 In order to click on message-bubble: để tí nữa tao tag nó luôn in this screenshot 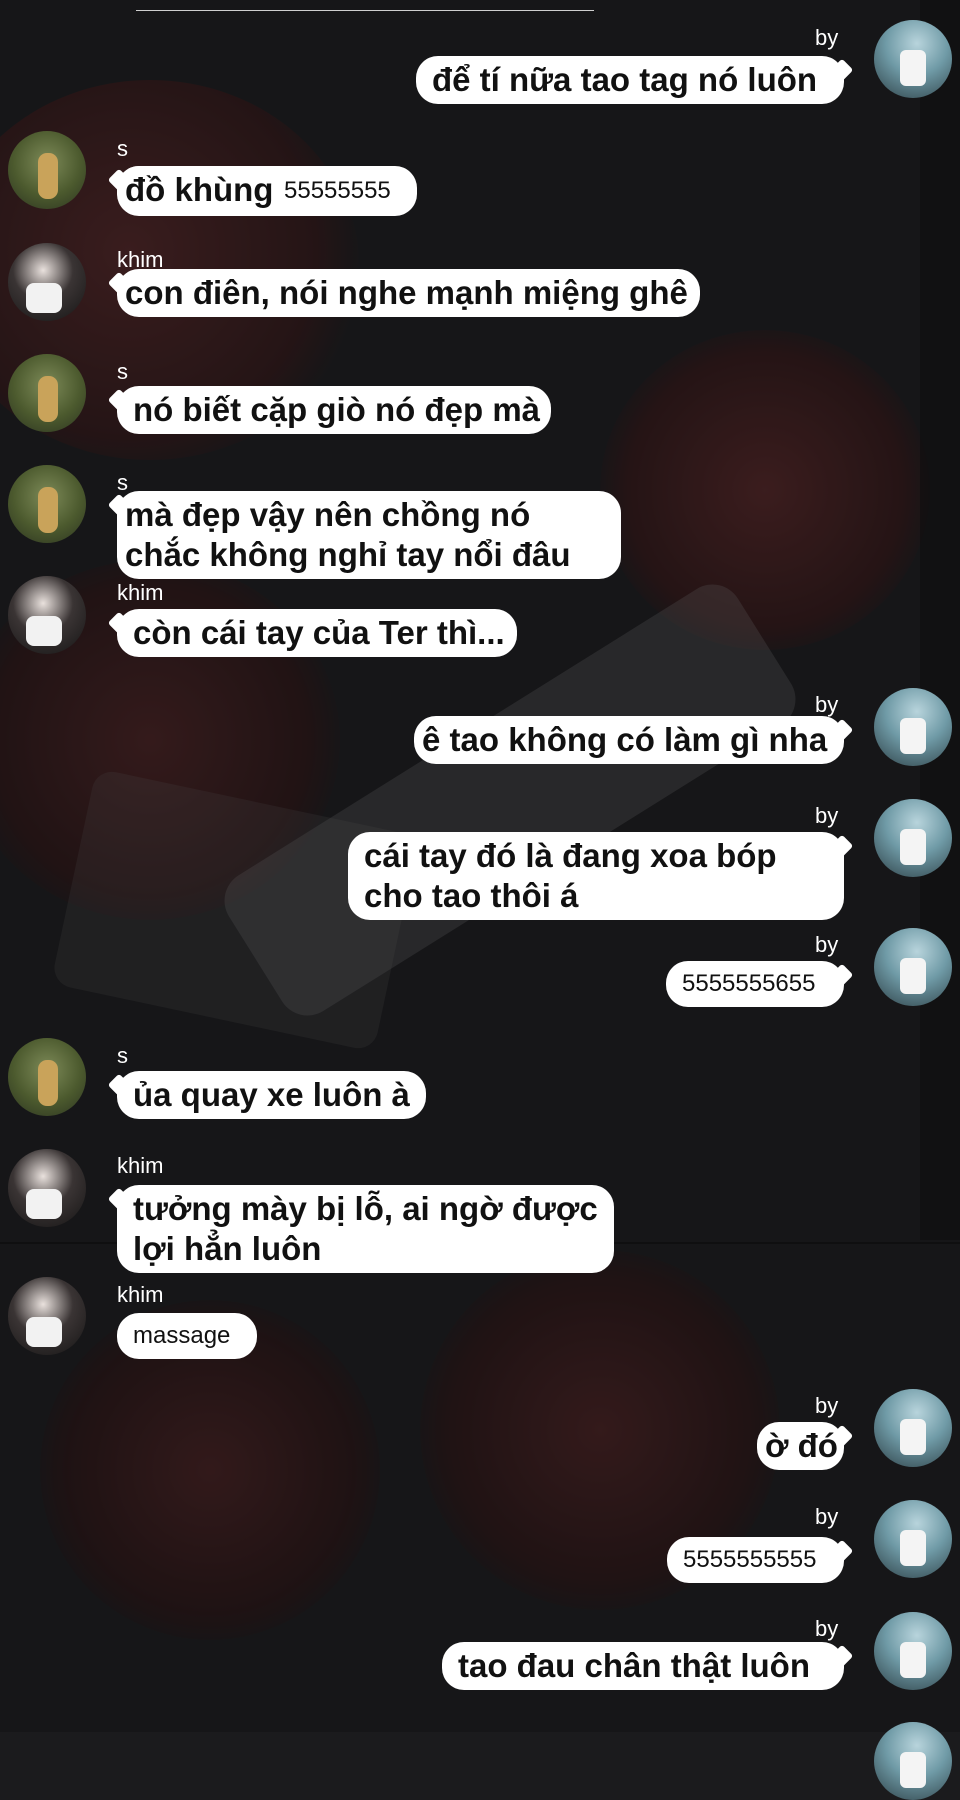, I will do `click(630, 80)`.